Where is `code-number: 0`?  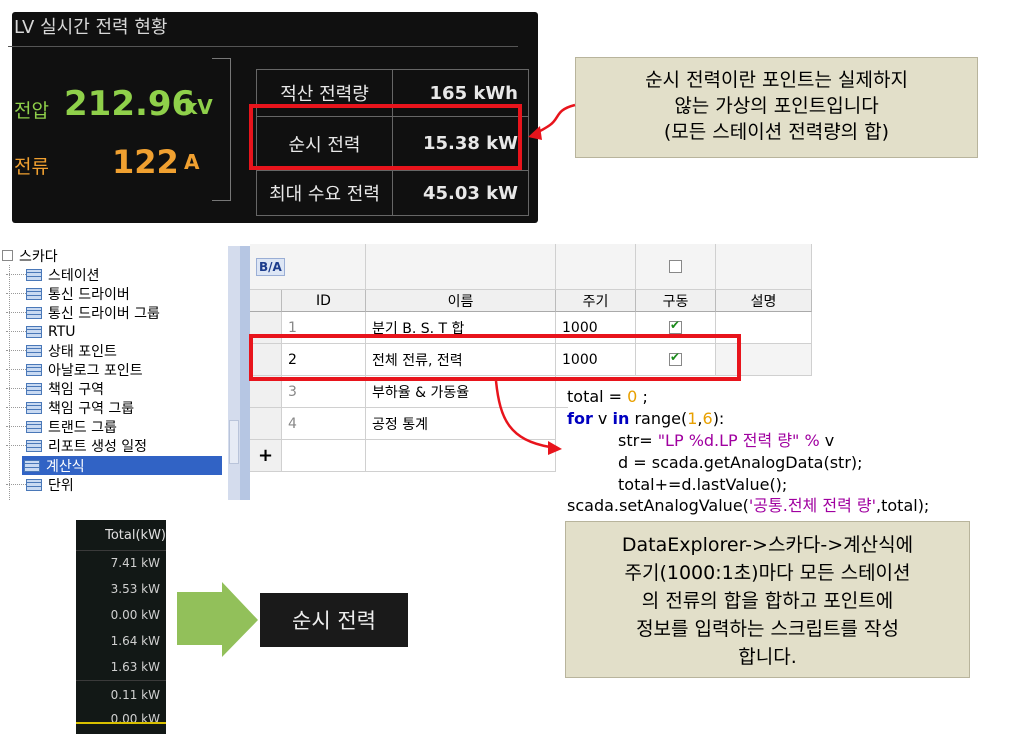 code-number: 0 is located at coordinates (632, 396).